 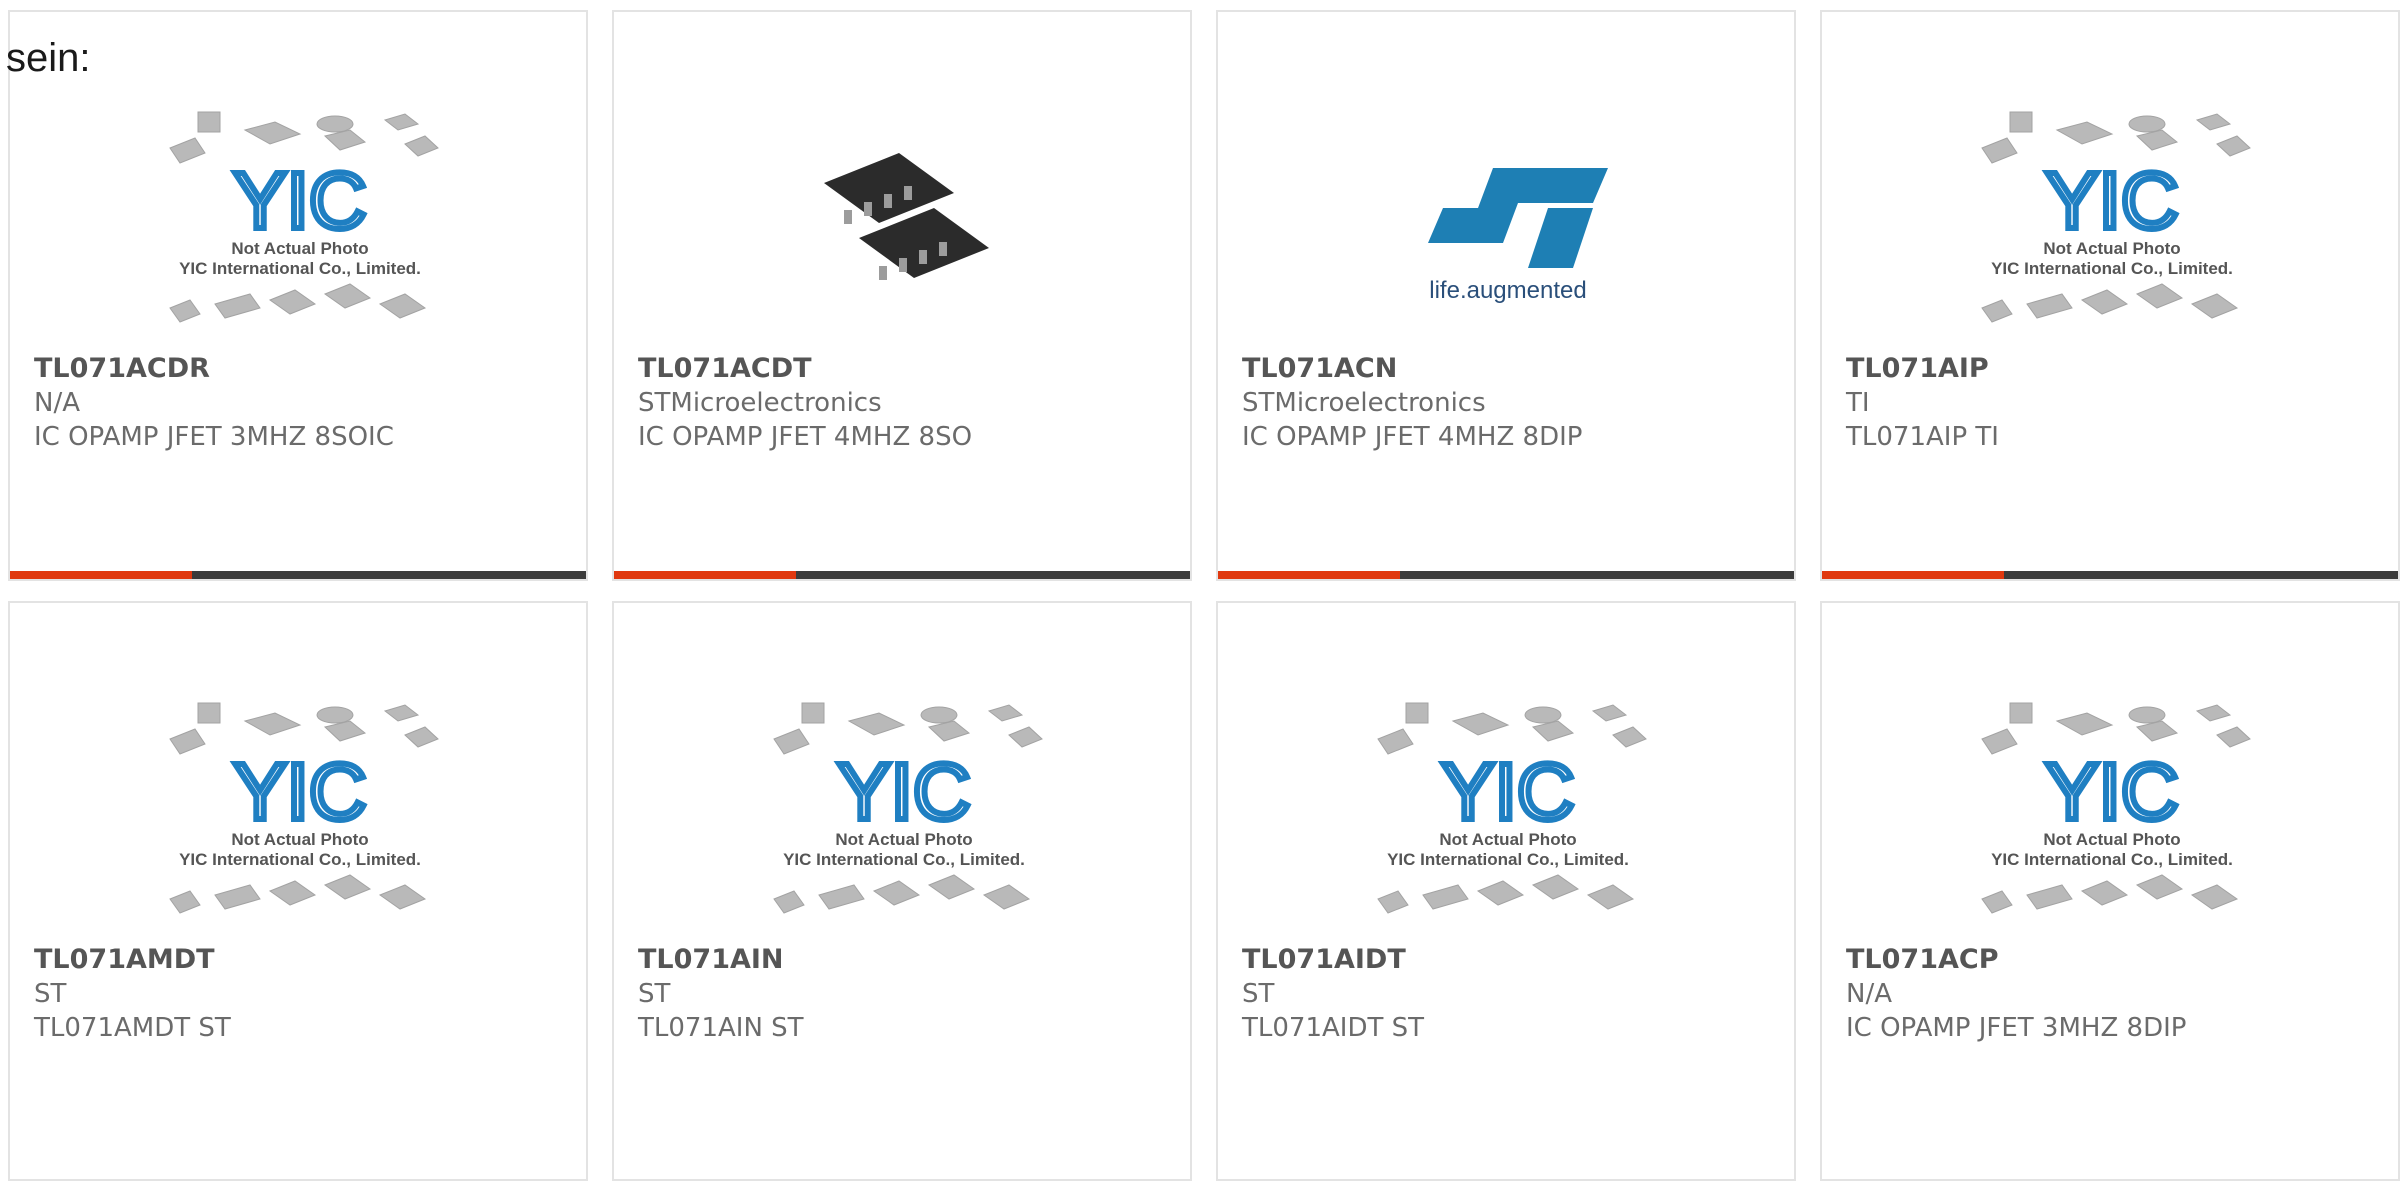 What do you see at coordinates (2112, 369) in the screenshot?
I see `part-number: TL071AIP` at bounding box center [2112, 369].